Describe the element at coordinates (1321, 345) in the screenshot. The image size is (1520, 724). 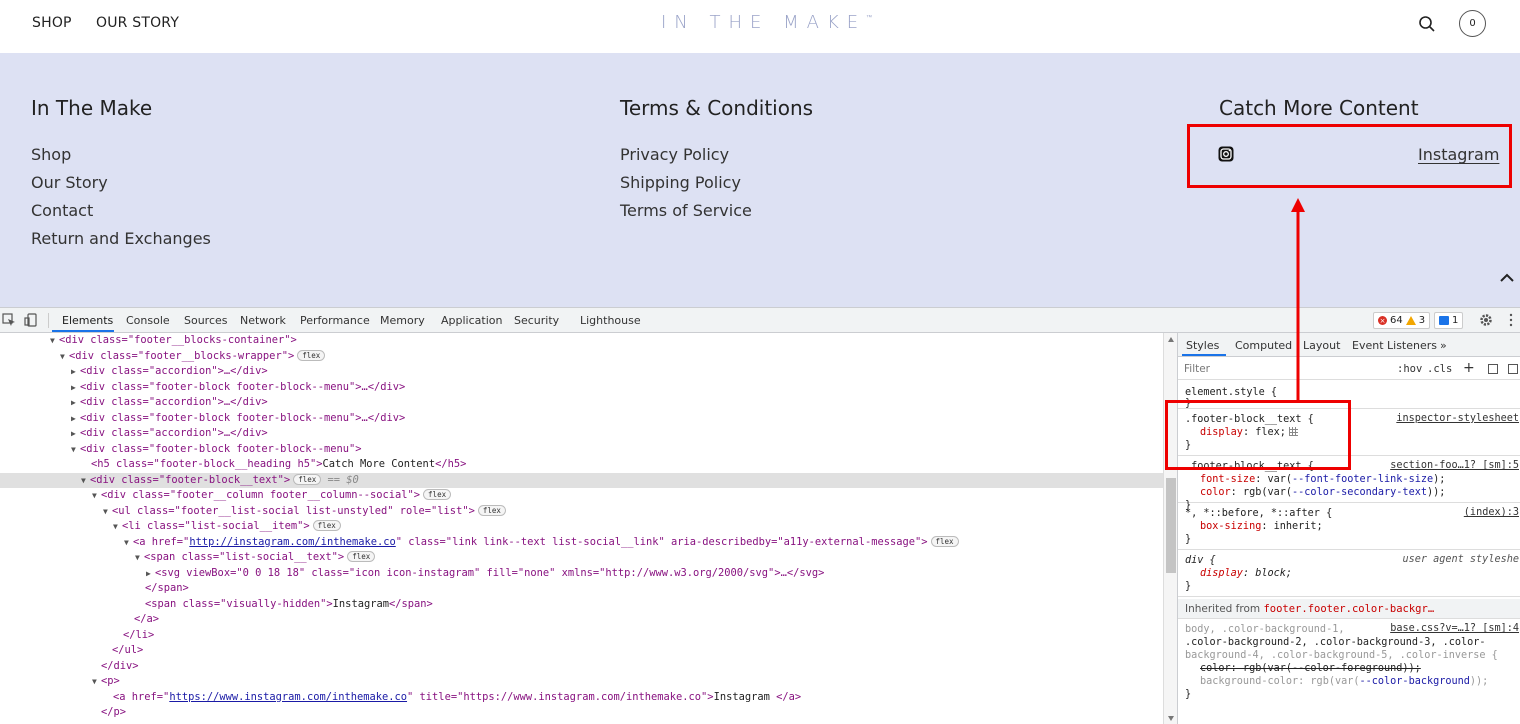
I see `tab-layout: Layout` at that location.